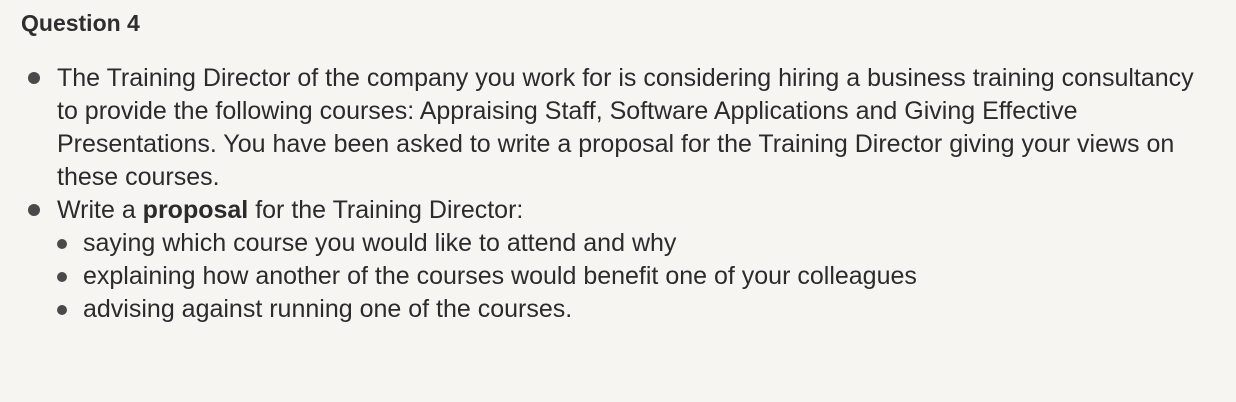  I want to click on task-text-after: for the Training Director:, so click(386, 210).